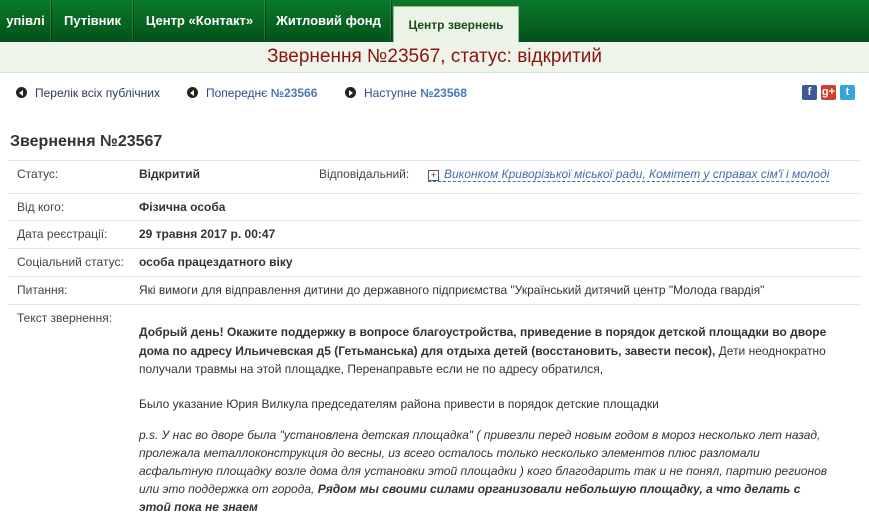 The image size is (869, 530). I want to click on tab-appeals-center: Центр звернень, so click(456, 24).